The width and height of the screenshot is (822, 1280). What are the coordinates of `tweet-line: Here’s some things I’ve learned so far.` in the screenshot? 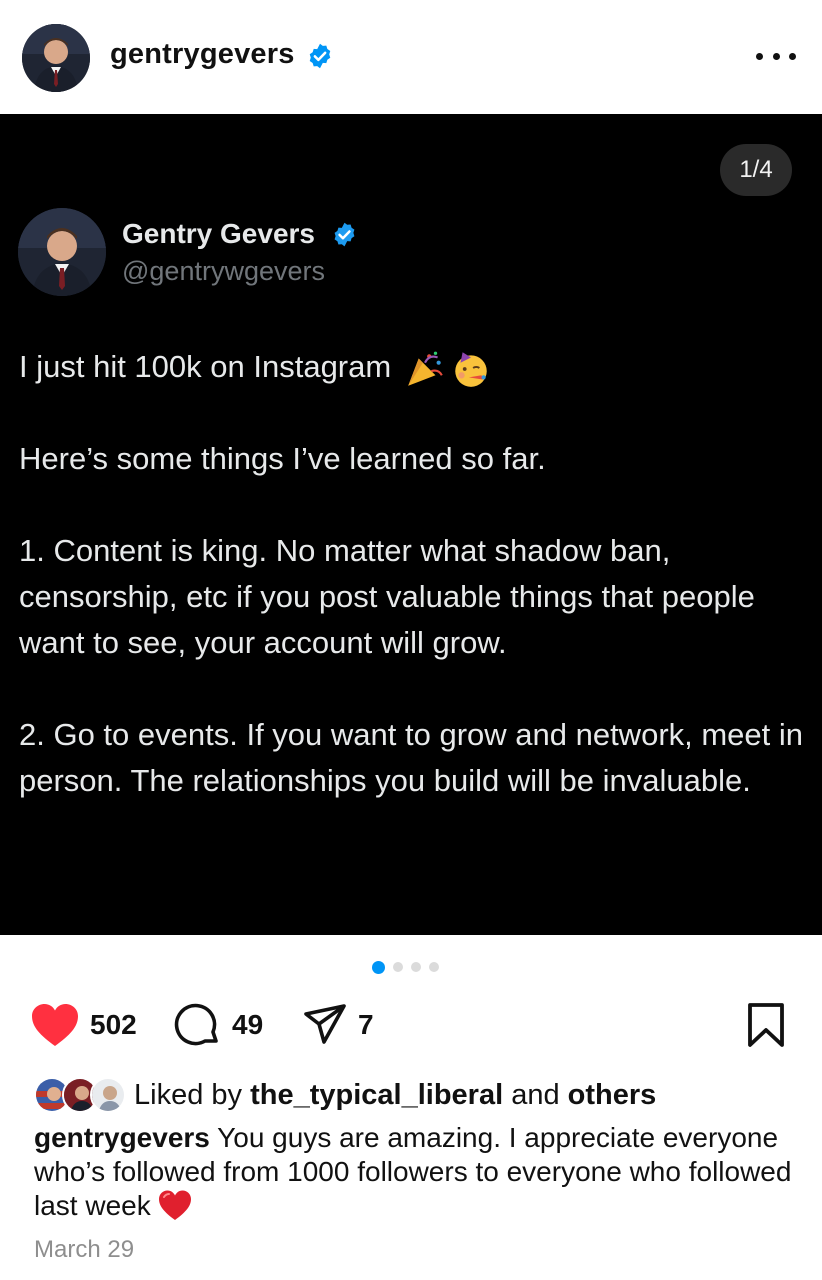 It's located at (282, 458).